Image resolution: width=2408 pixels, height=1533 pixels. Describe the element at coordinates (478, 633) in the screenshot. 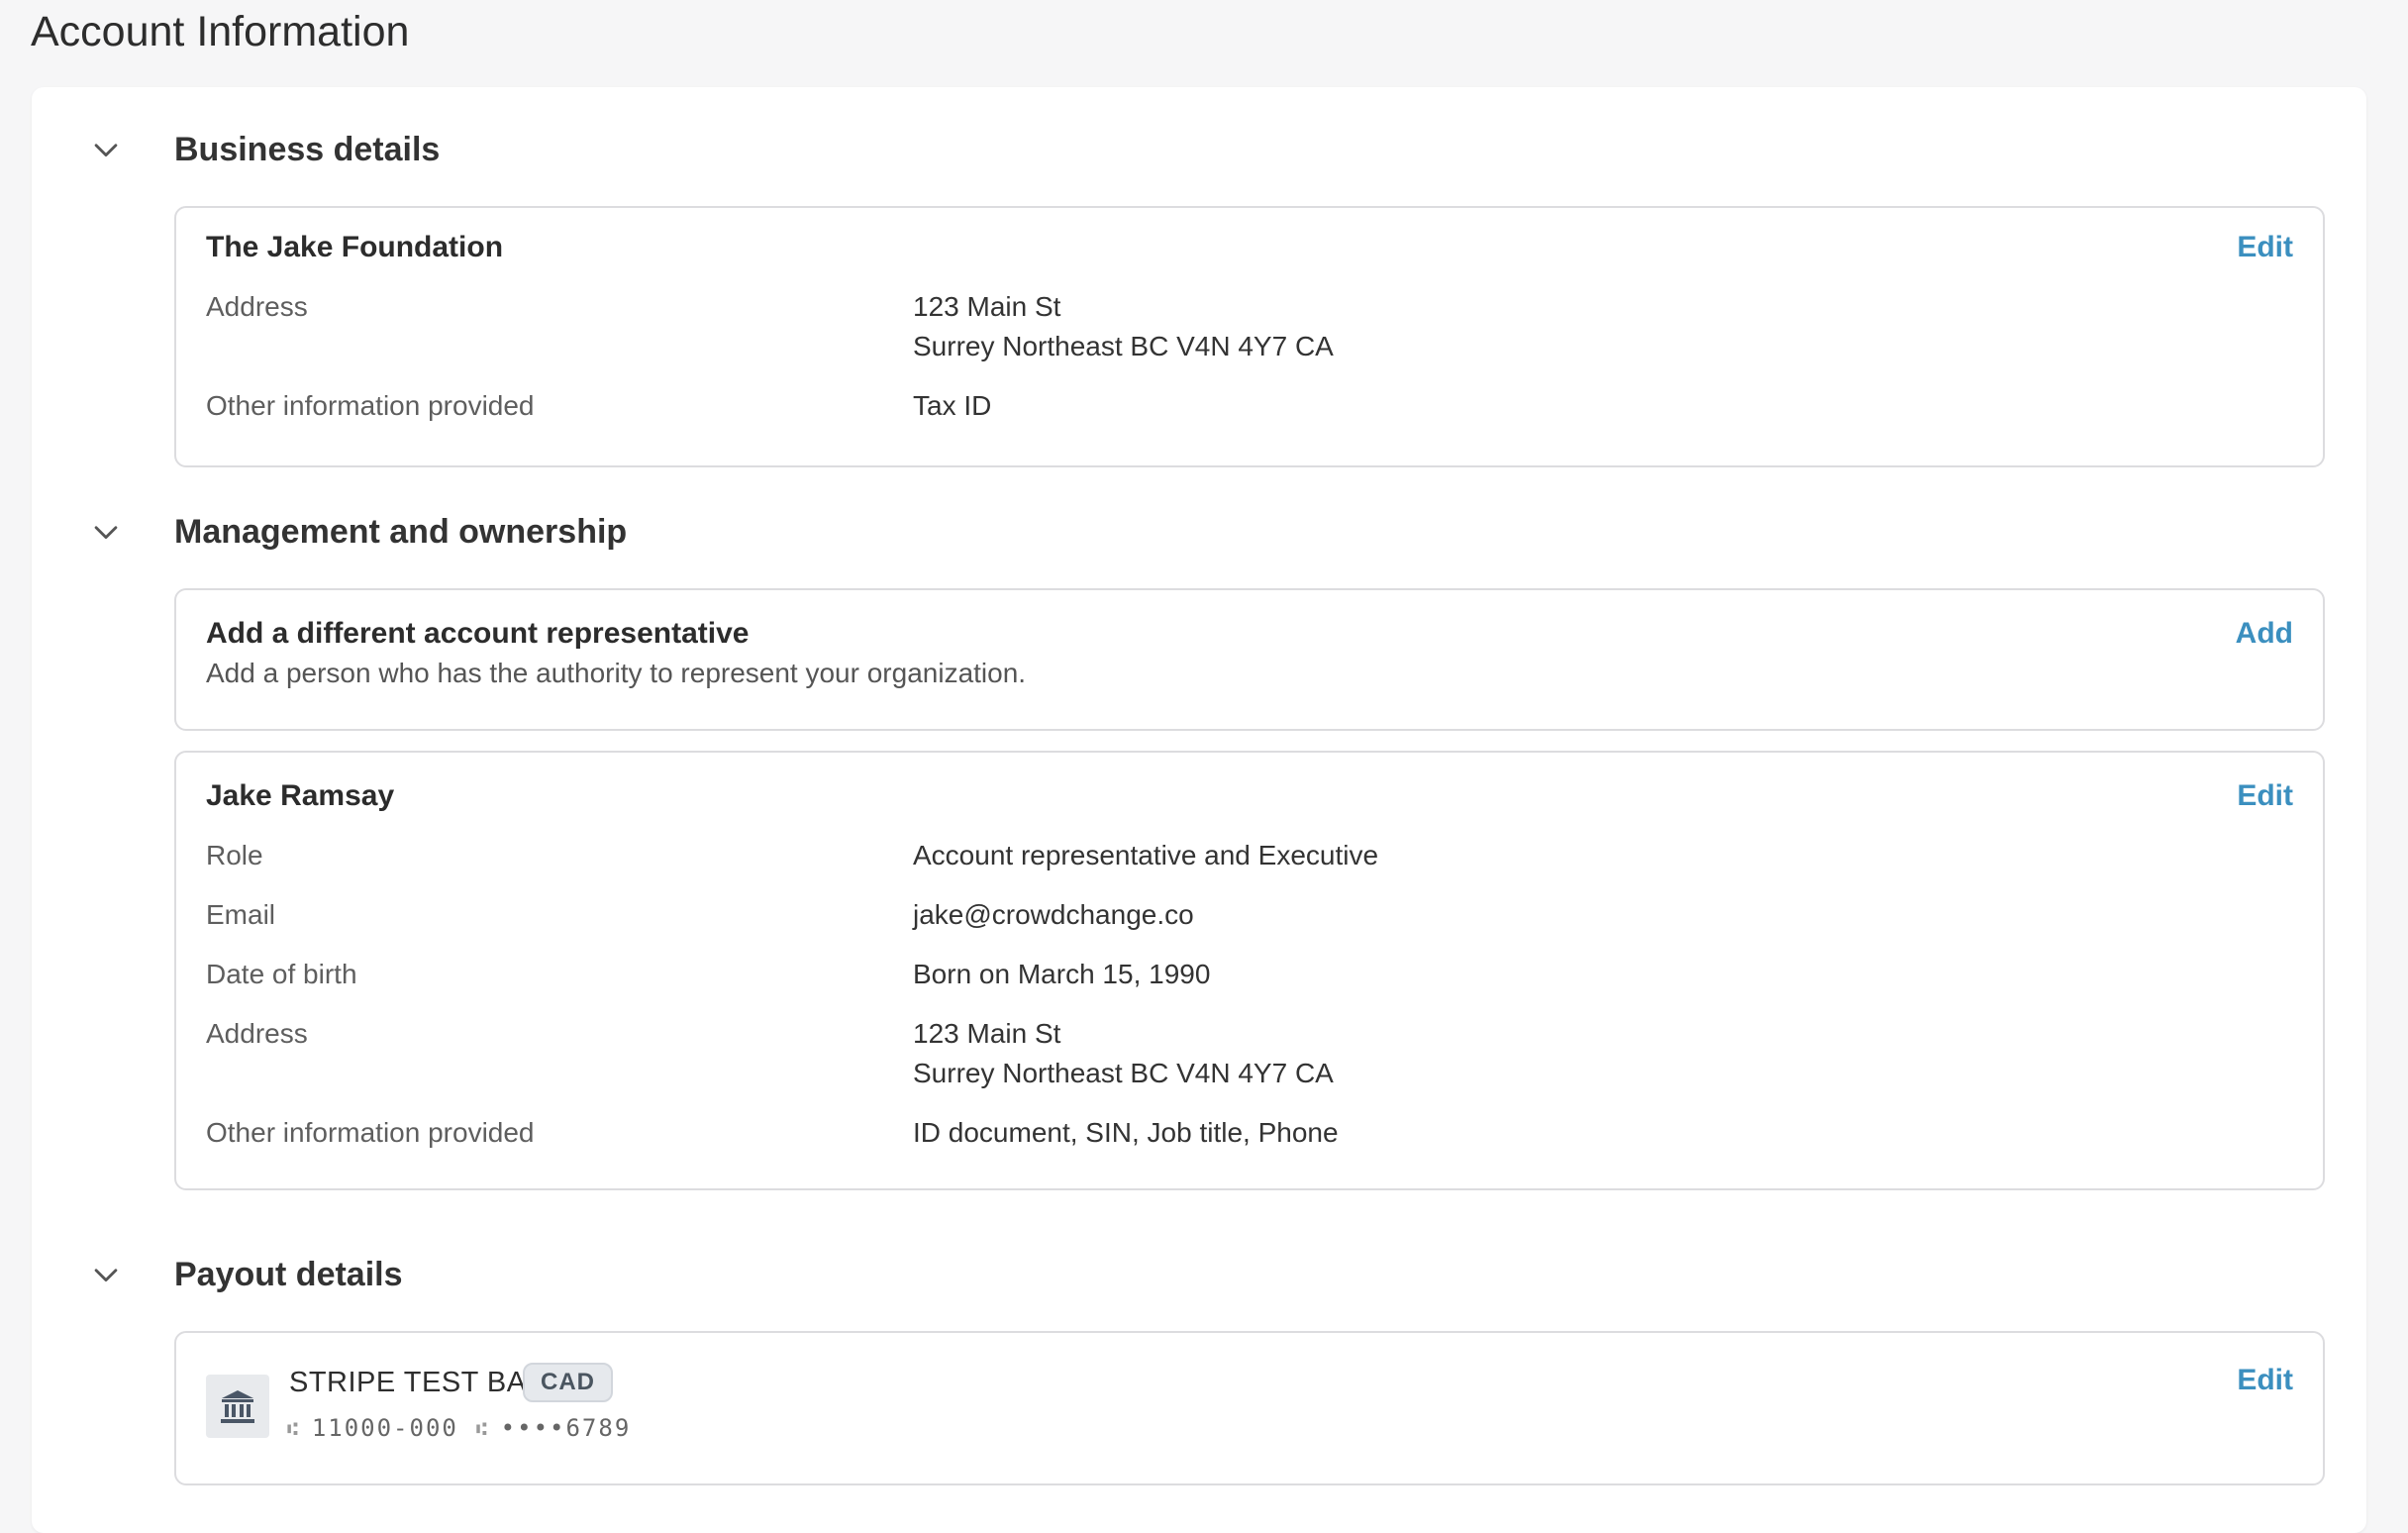

I see `add-representative-title: Add a different account representative` at that location.